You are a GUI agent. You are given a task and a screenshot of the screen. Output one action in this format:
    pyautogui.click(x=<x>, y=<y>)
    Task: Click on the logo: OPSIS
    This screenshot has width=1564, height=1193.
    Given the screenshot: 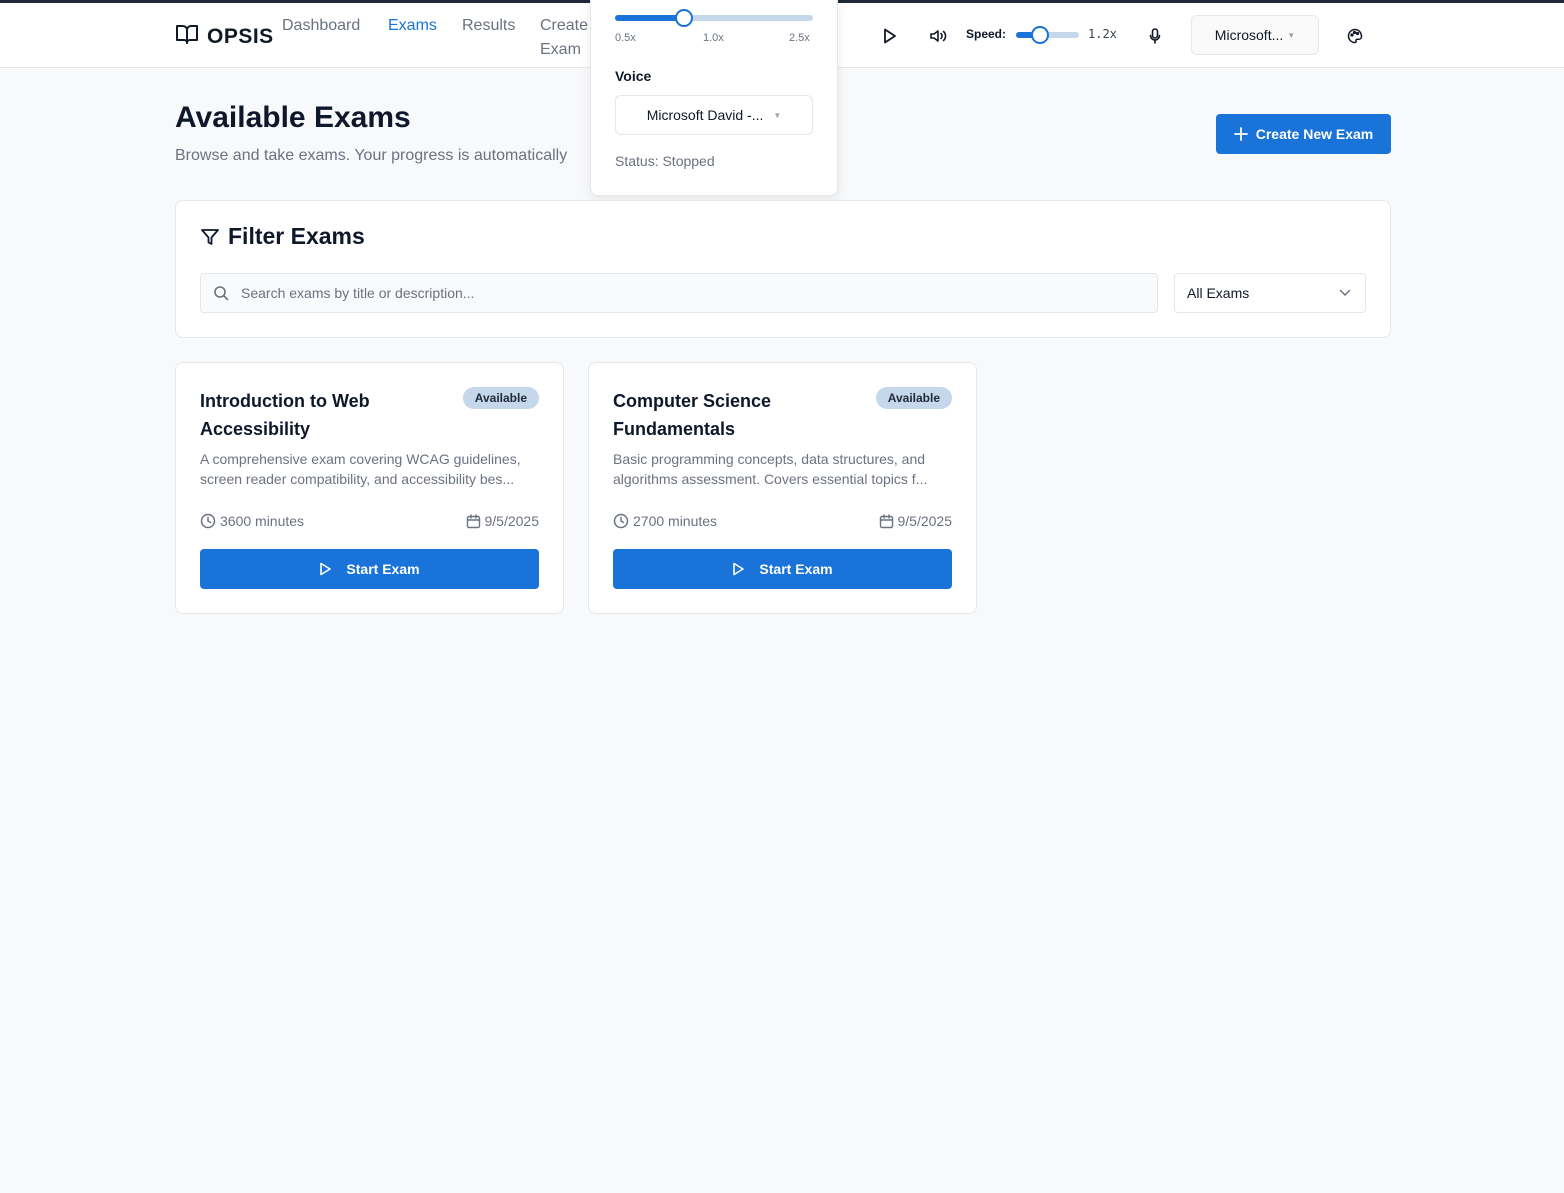 What is the action you would take?
    pyautogui.click(x=224, y=36)
    